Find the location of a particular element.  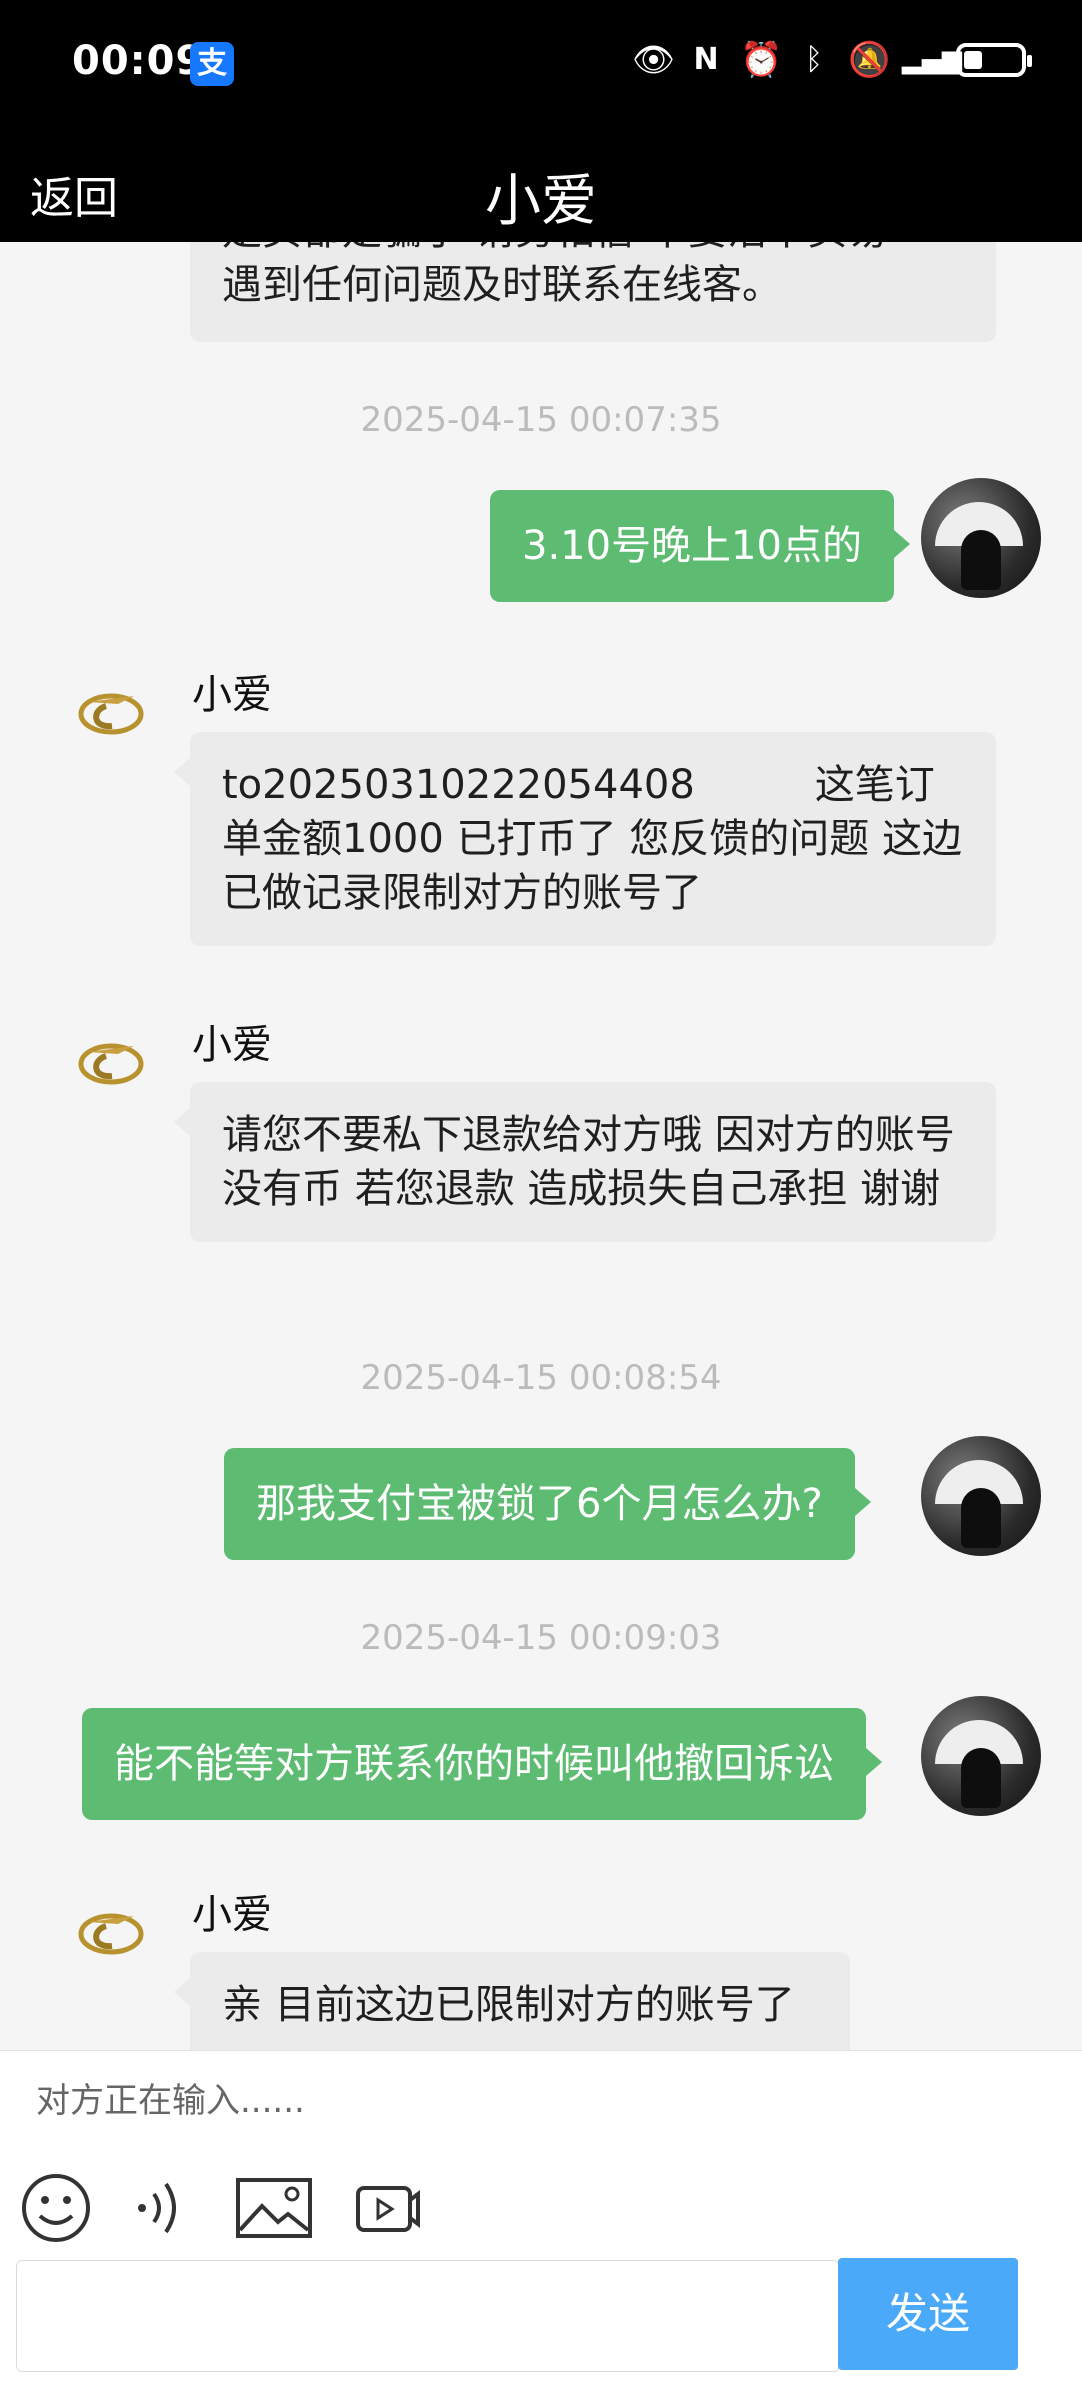

status-time: 00:09 is located at coordinates (138, 61).